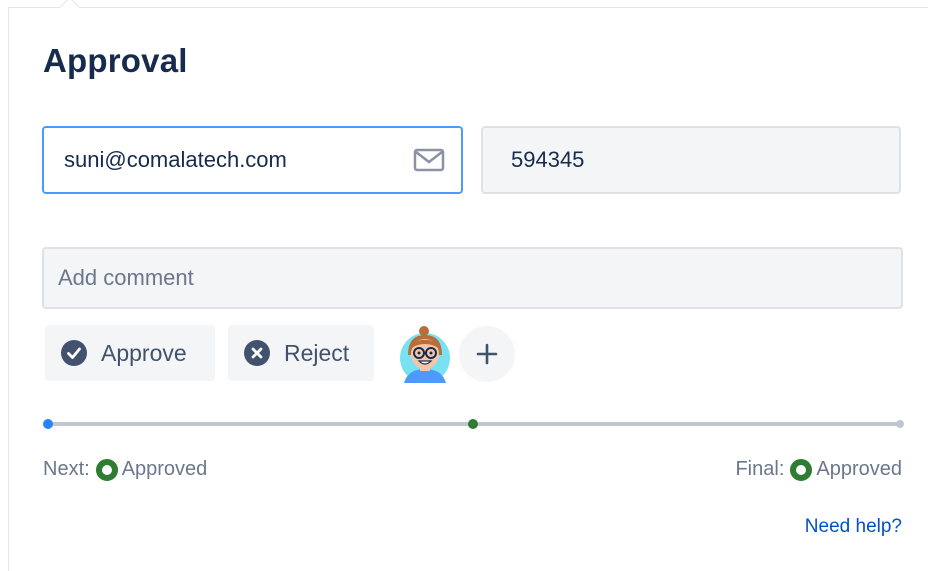  What do you see at coordinates (115, 60) in the screenshot?
I see `panel-title: Approval` at bounding box center [115, 60].